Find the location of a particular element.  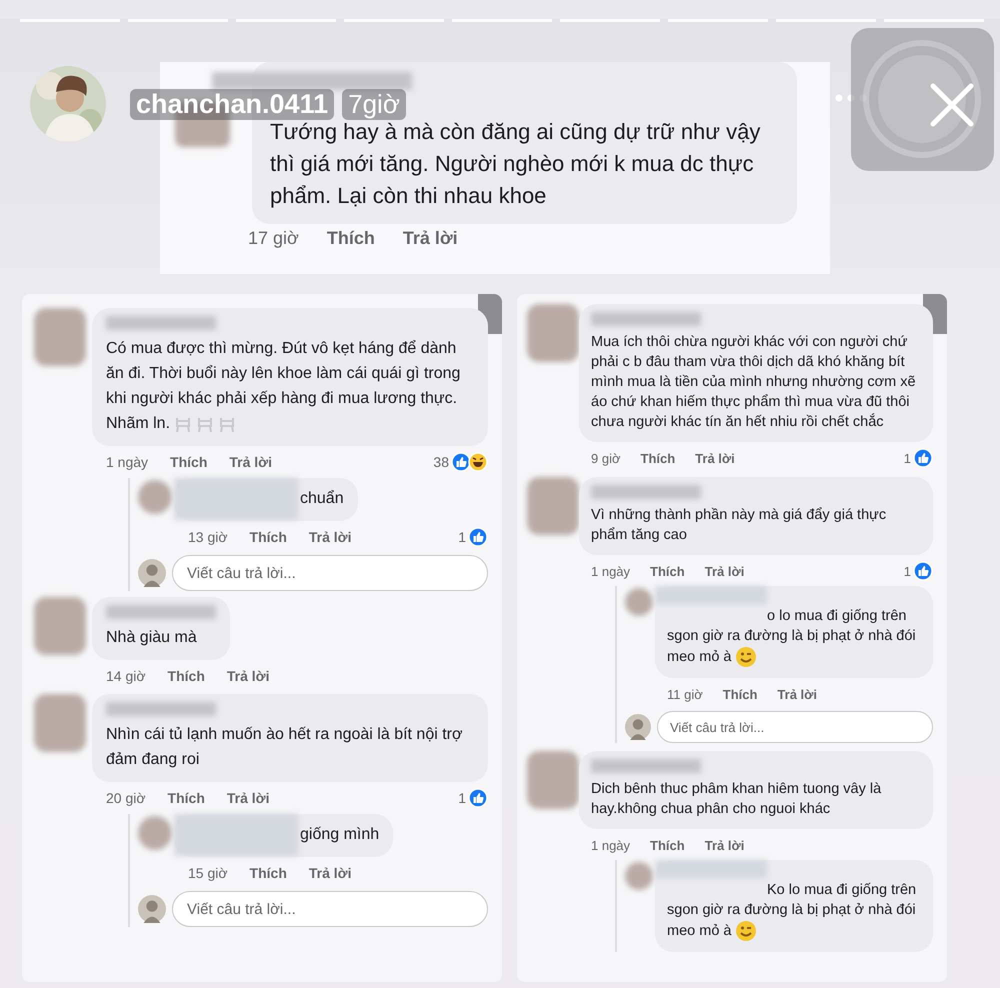

comment-time: 9 giờ is located at coordinates (605, 458).